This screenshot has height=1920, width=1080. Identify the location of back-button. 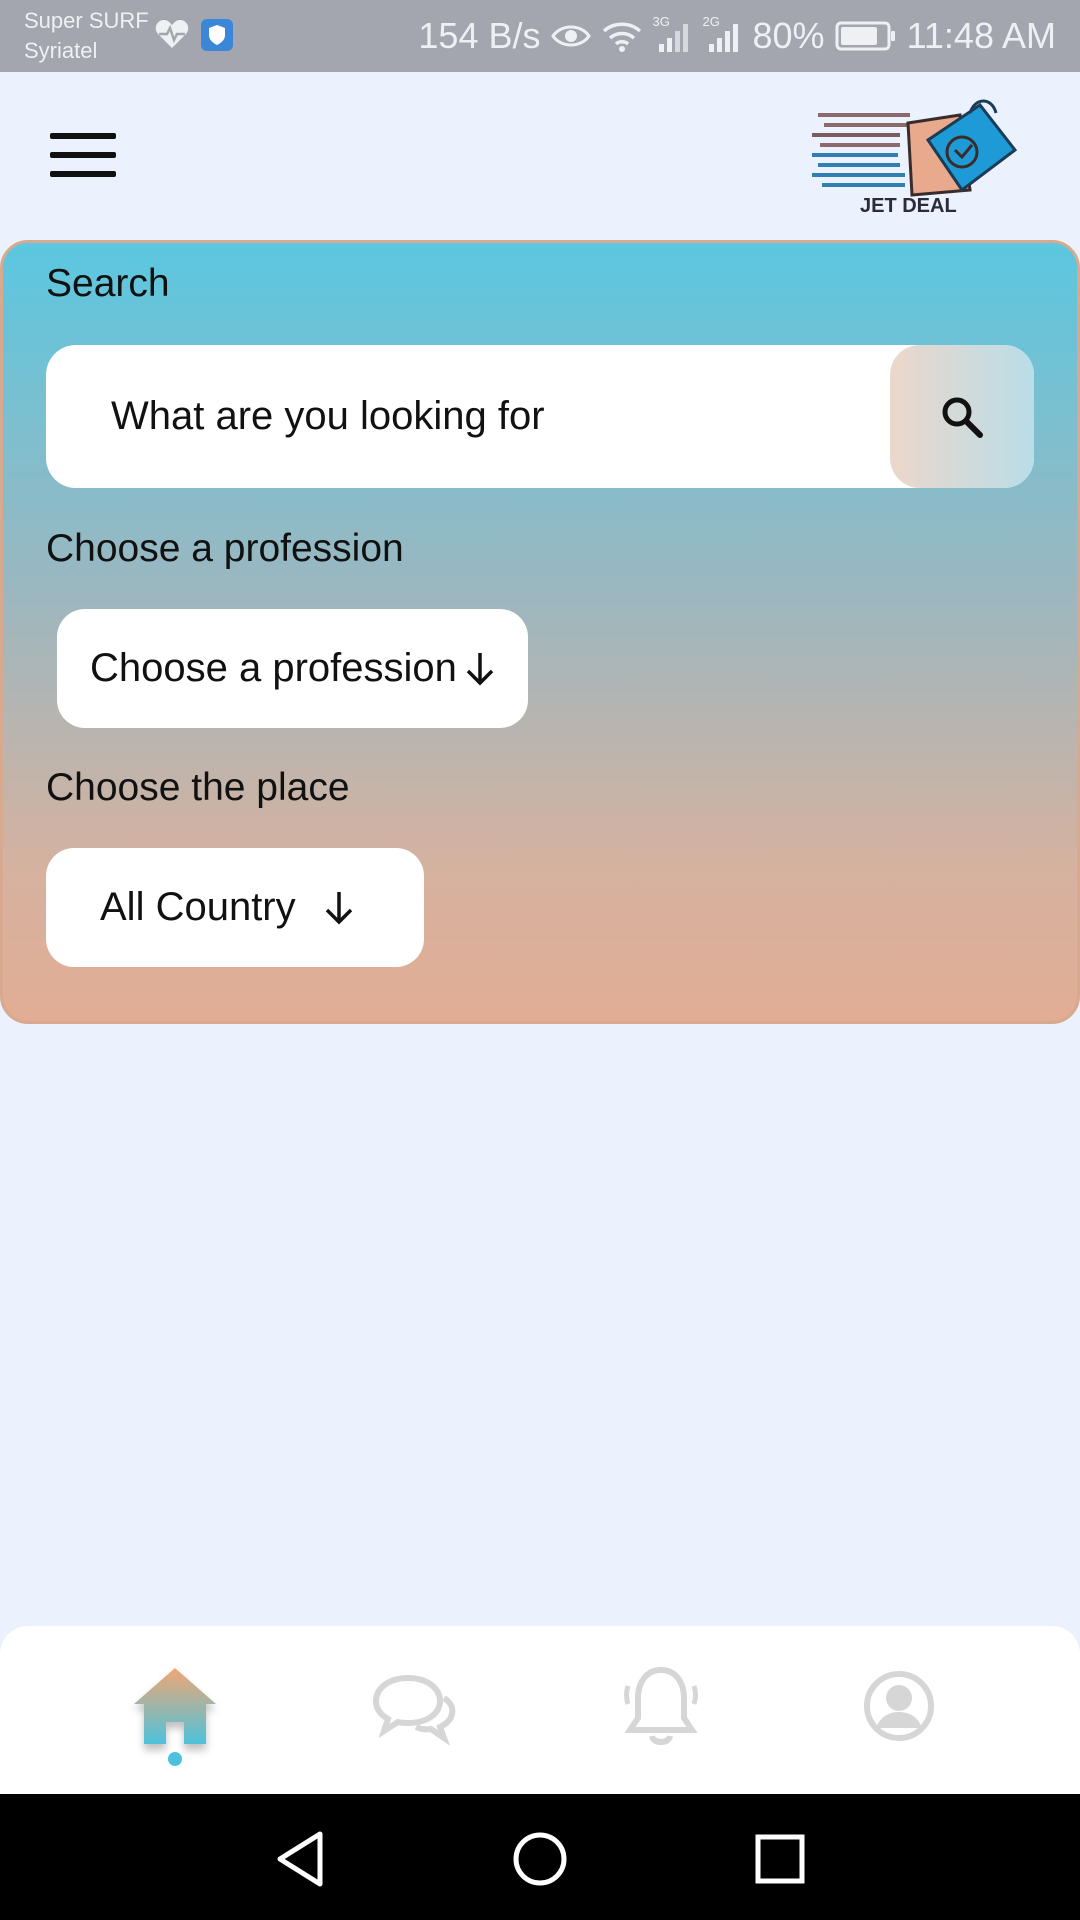
(303, 1859).